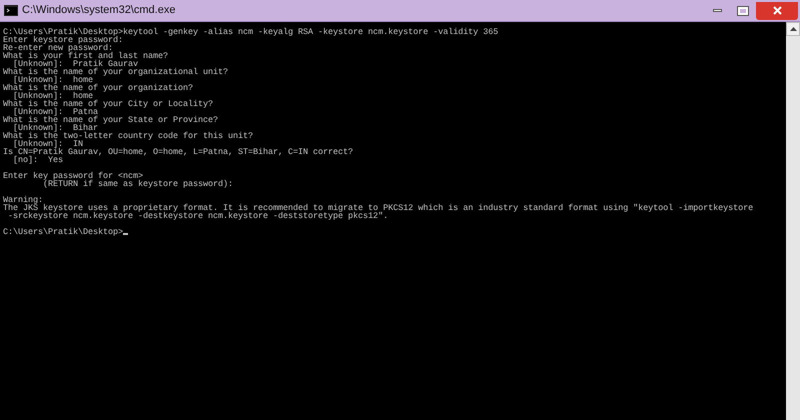 The height and width of the screenshot is (420, 800). I want to click on close-button, so click(777, 11).